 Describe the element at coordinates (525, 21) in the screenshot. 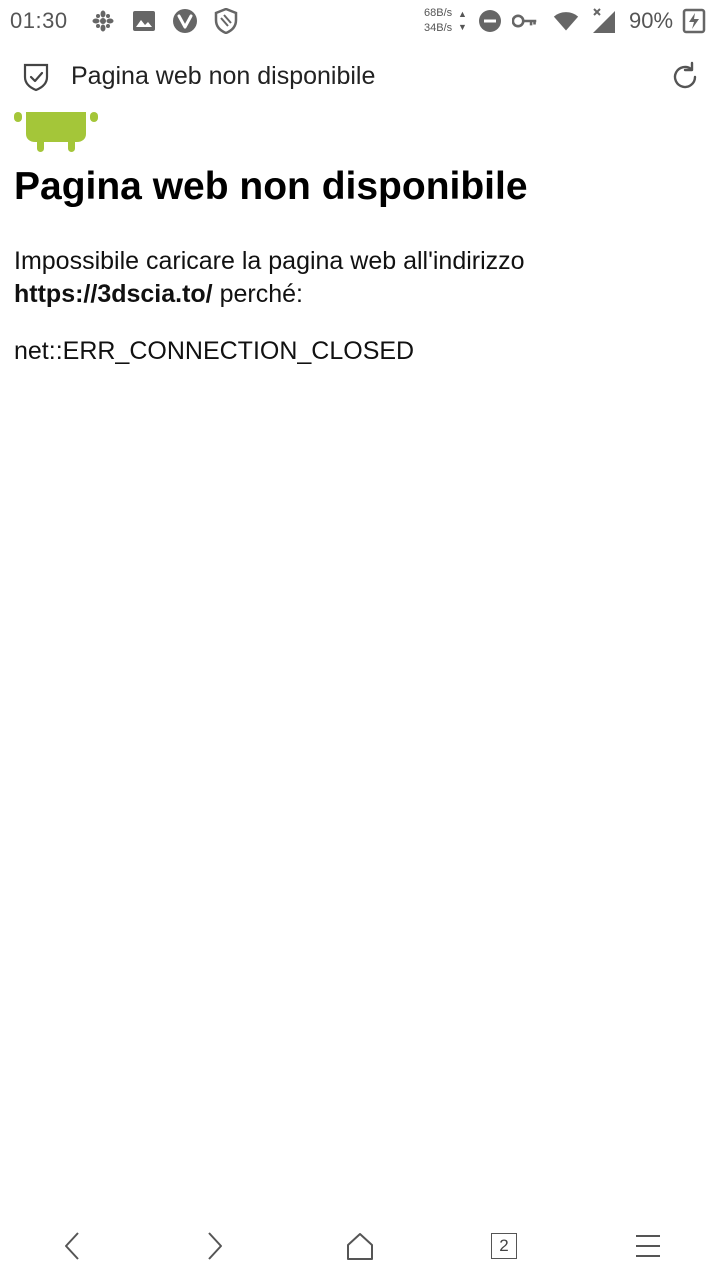

I see `vpn-key-icon` at that location.